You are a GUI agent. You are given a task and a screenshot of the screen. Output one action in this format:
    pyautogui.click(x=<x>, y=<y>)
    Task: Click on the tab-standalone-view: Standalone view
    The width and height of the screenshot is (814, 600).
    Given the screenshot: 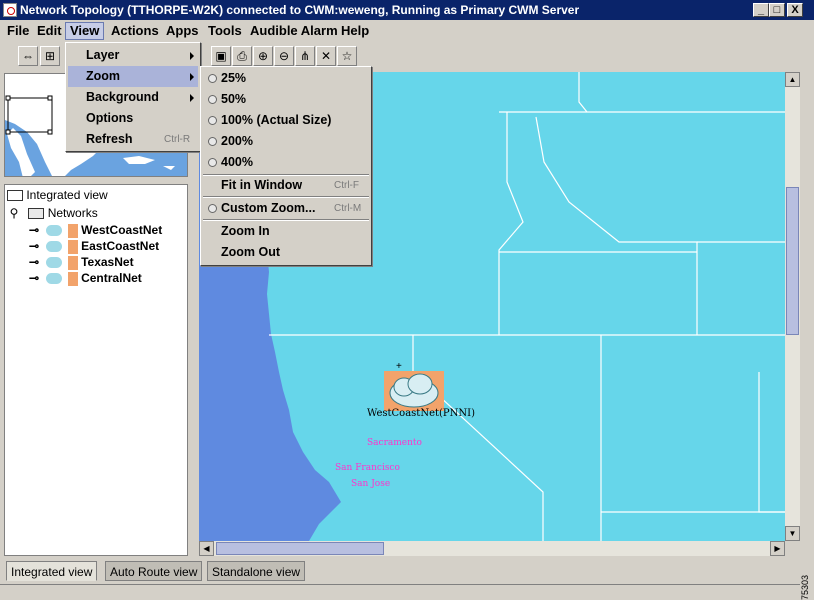 What is the action you would take?
    pyautogui.click(x=256, y=571)
    